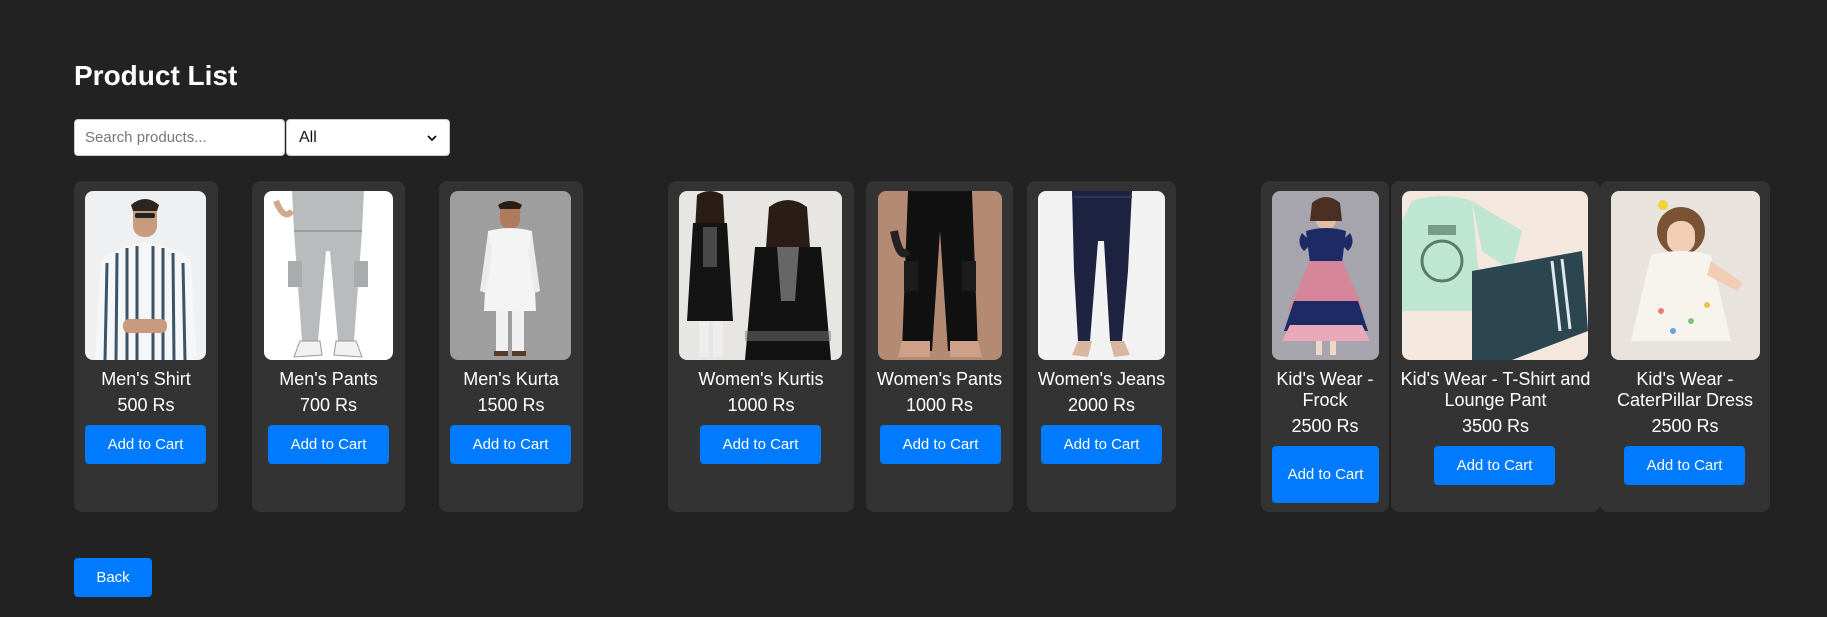  I want to click on product-card: Kid's Wear - Frock 2500 Rs Add to Cart, so click(1325, 346).